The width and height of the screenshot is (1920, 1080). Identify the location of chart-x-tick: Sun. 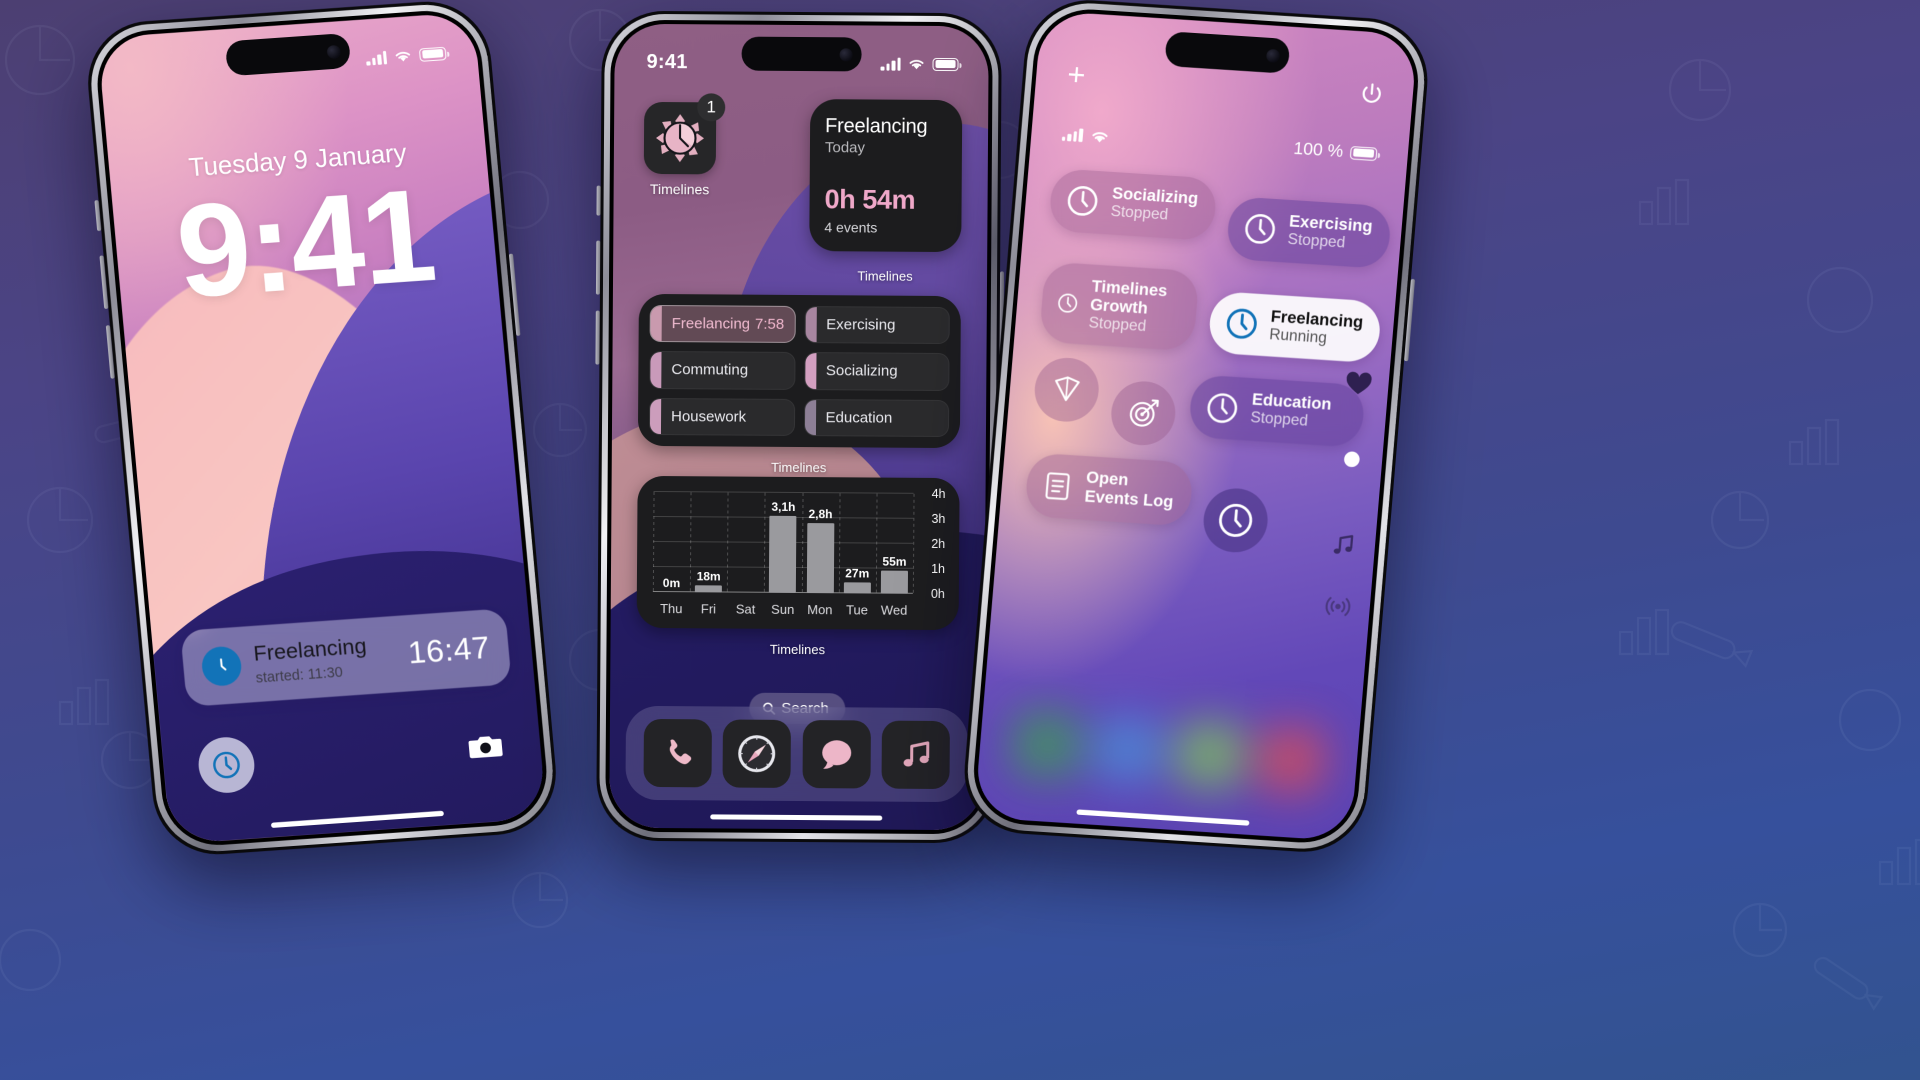
(783, 609).